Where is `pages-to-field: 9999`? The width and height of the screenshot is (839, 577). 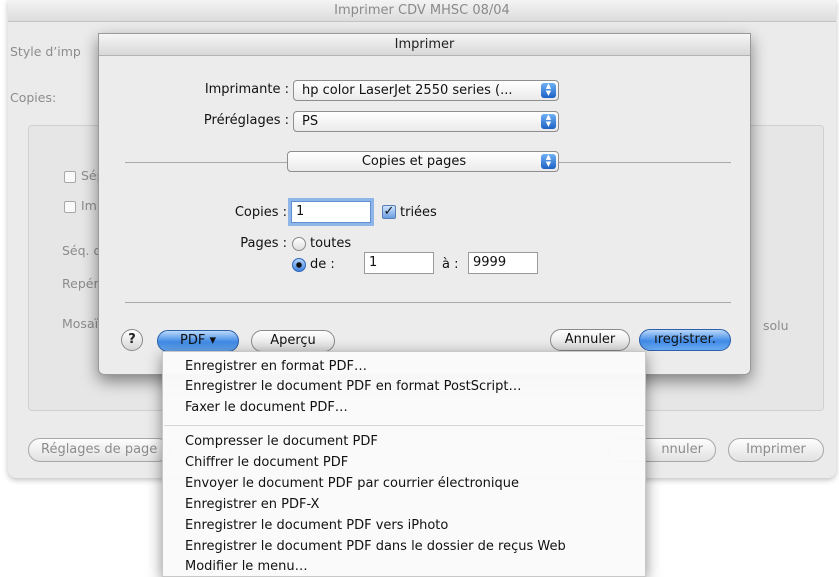
pages-to-field: 9999 is located at coordinates (503, 263).